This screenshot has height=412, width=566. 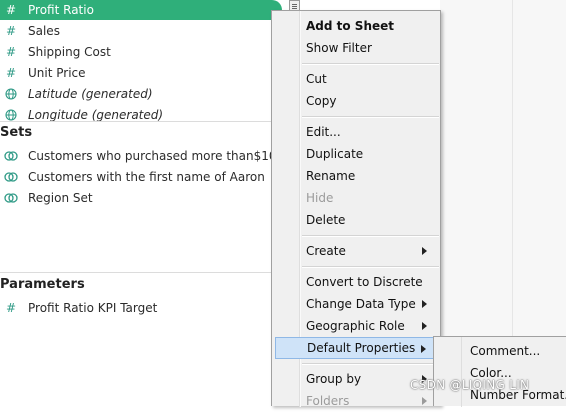 What do you see at coordinates (356, 154) in the screenshot?
I see `menu-item-duplicate: Duplicate` at bounding box center [356, 154].